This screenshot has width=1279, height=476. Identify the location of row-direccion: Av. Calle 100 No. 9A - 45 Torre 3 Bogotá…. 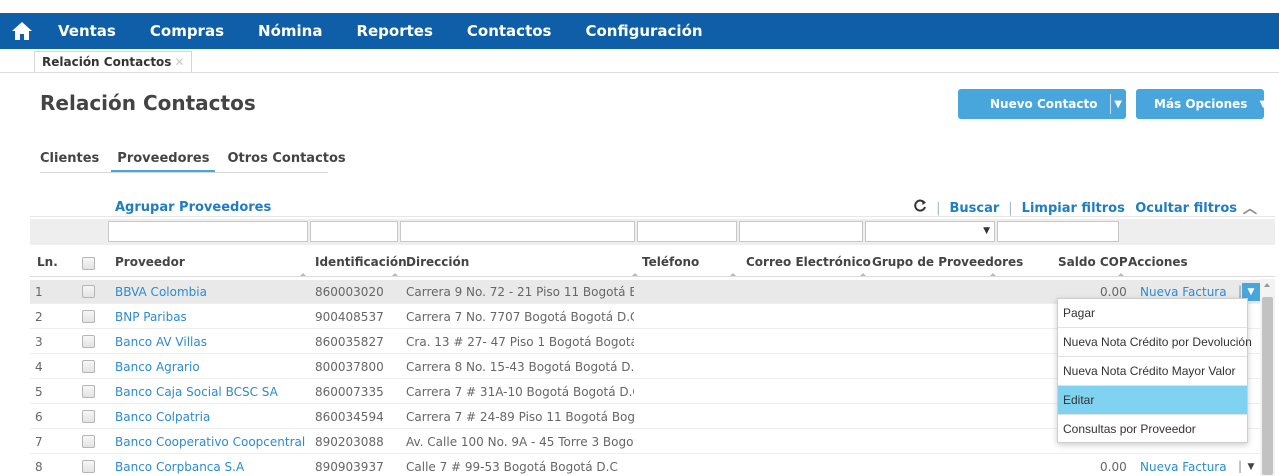
(520, 442).